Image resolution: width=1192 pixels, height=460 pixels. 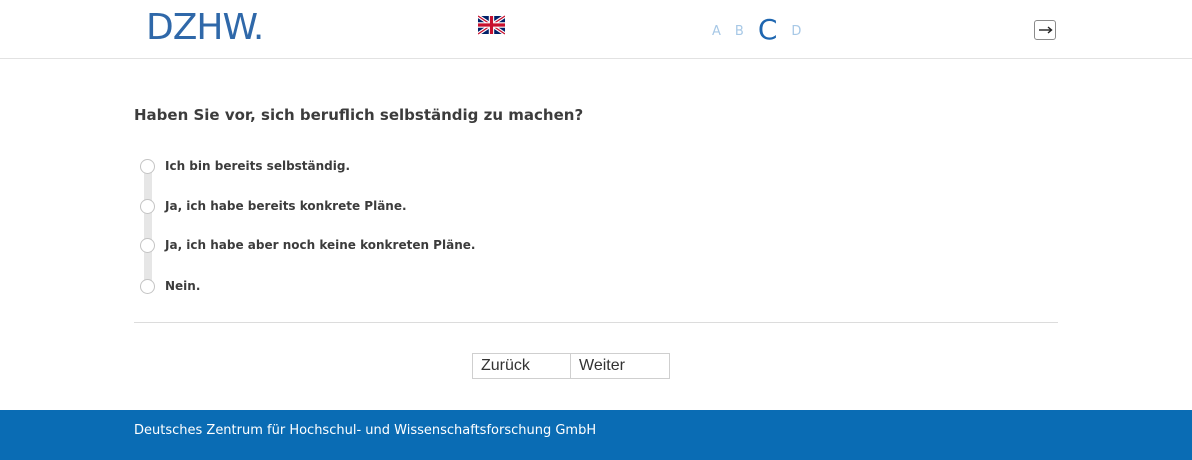 I want to click on option-no: Nein., so click(x=170, y=286).